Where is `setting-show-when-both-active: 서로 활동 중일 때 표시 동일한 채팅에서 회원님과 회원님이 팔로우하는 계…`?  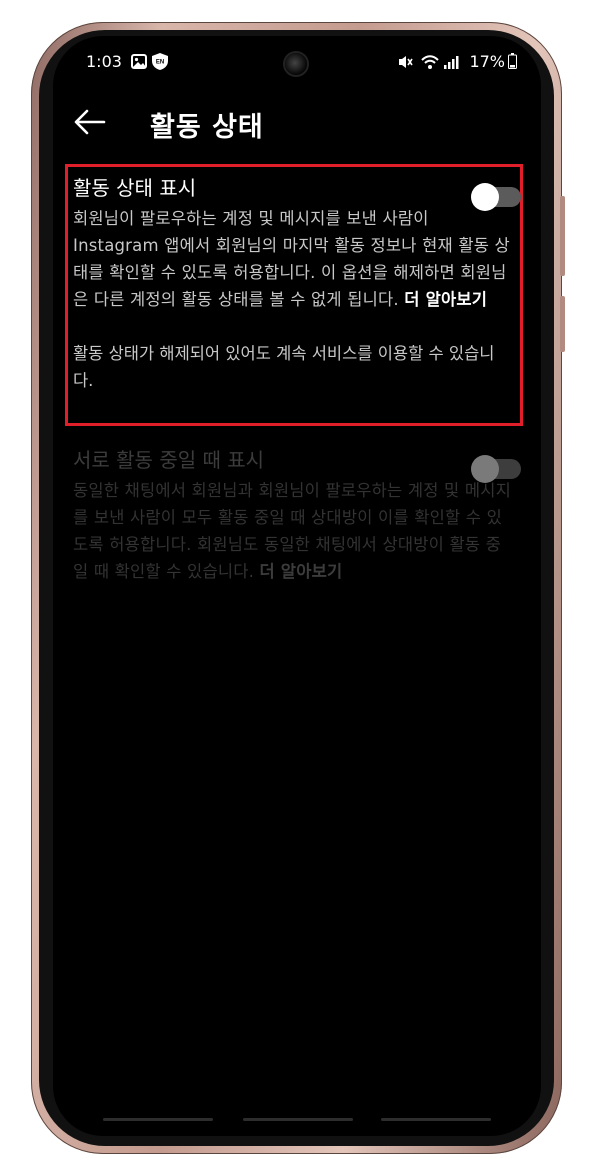 setting-show-when-both-active: 서로 활동 중일 때 표시 동일한 채팅에서 회원님과 회원님이 팔로우하는 계… is located at coordinates (297, 515).